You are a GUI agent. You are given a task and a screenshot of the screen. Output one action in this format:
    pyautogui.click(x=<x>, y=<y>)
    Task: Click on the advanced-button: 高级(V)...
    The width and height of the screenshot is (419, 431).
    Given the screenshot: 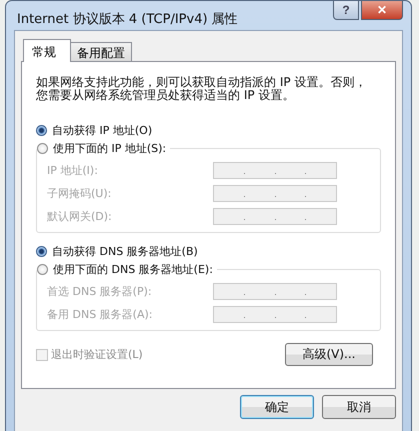 What is the action you would take?
    pyautogui.click(x=329, y=354)
    